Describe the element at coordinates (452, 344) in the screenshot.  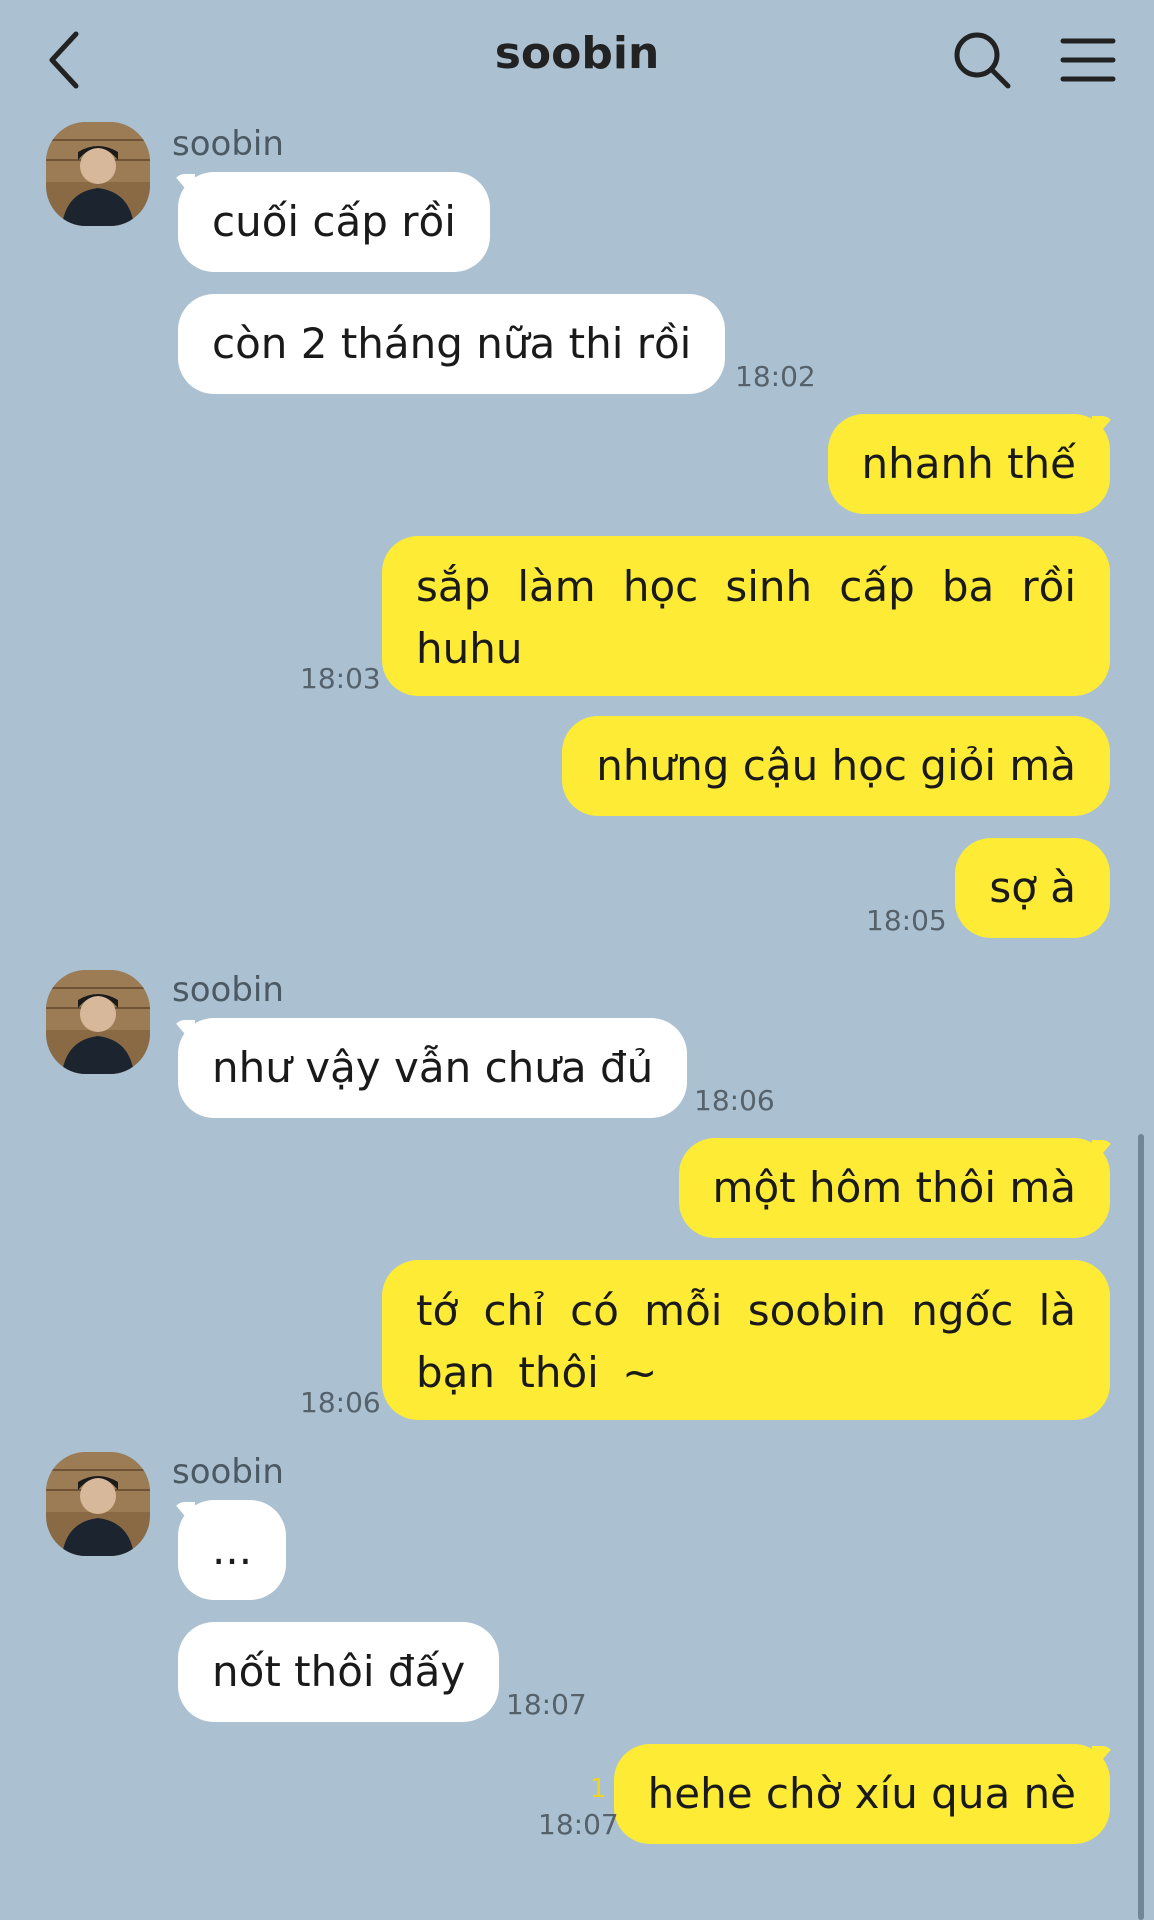
I see `incoming-message: còn 2 tháng nữa thi rồi` at that location.